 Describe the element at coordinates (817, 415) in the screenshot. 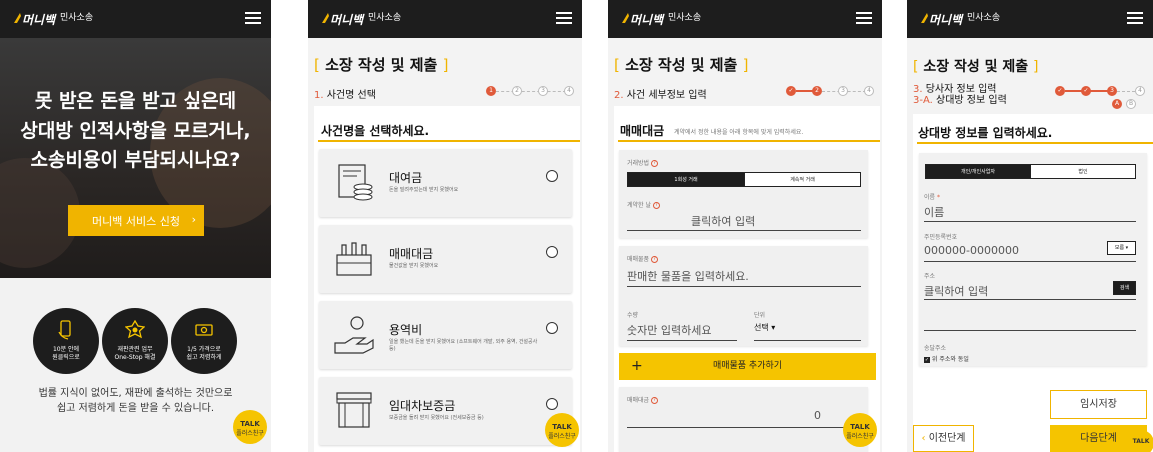

I see `price-input: 0` at that location.